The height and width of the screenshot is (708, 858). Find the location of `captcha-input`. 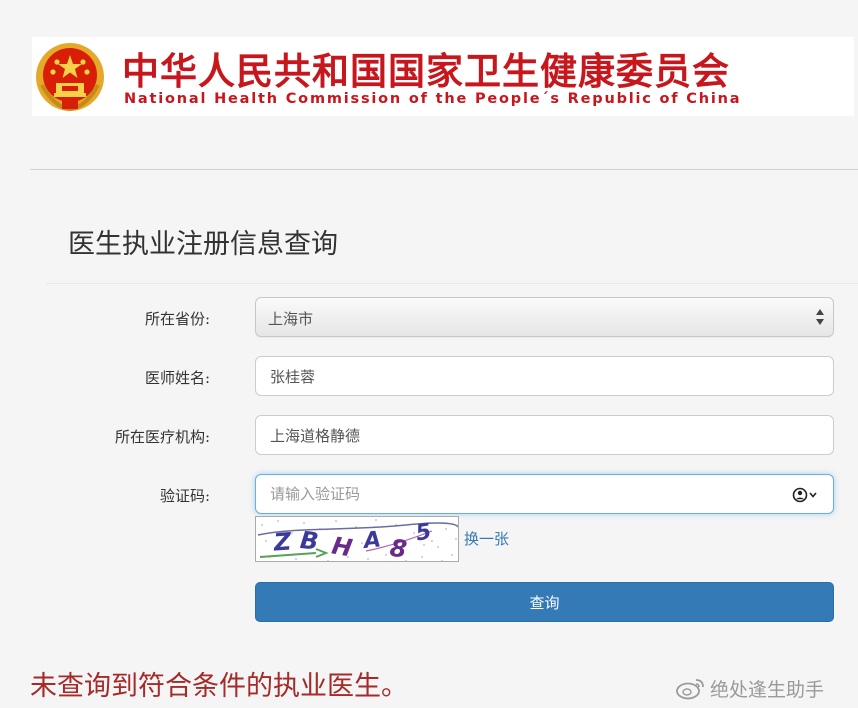

captcha-input is located at coordinates (544, 494).